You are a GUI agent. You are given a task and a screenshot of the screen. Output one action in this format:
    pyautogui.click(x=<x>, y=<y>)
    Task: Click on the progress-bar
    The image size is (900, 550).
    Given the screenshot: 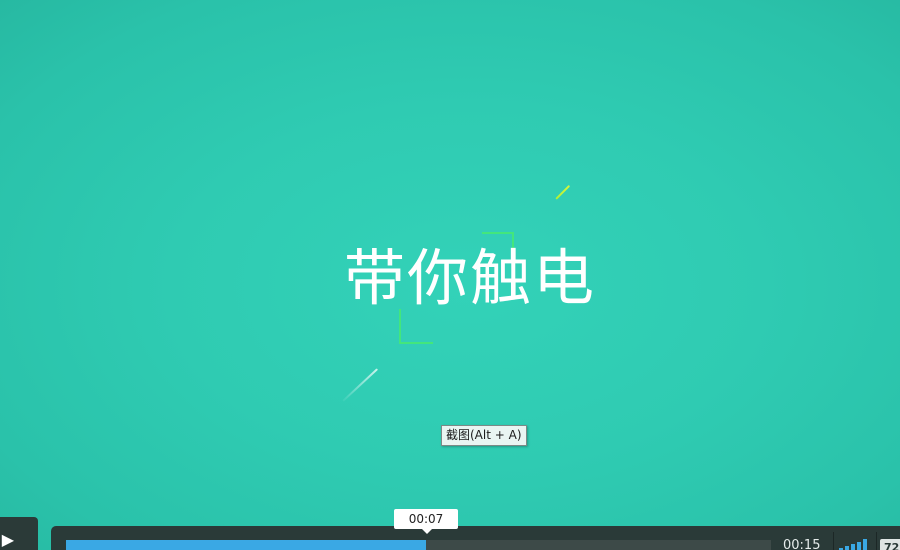 What is the action you would take?
    pyautogui.click(x=418, y=545)
    